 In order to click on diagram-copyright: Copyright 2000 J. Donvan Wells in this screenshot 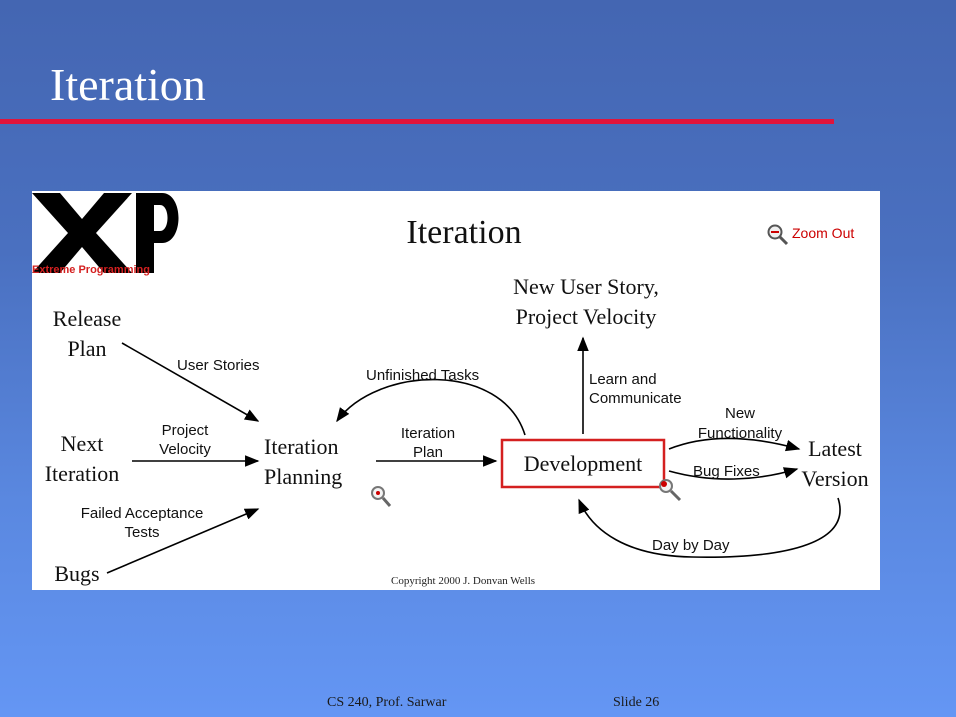, I will do `click(463, 581)`.